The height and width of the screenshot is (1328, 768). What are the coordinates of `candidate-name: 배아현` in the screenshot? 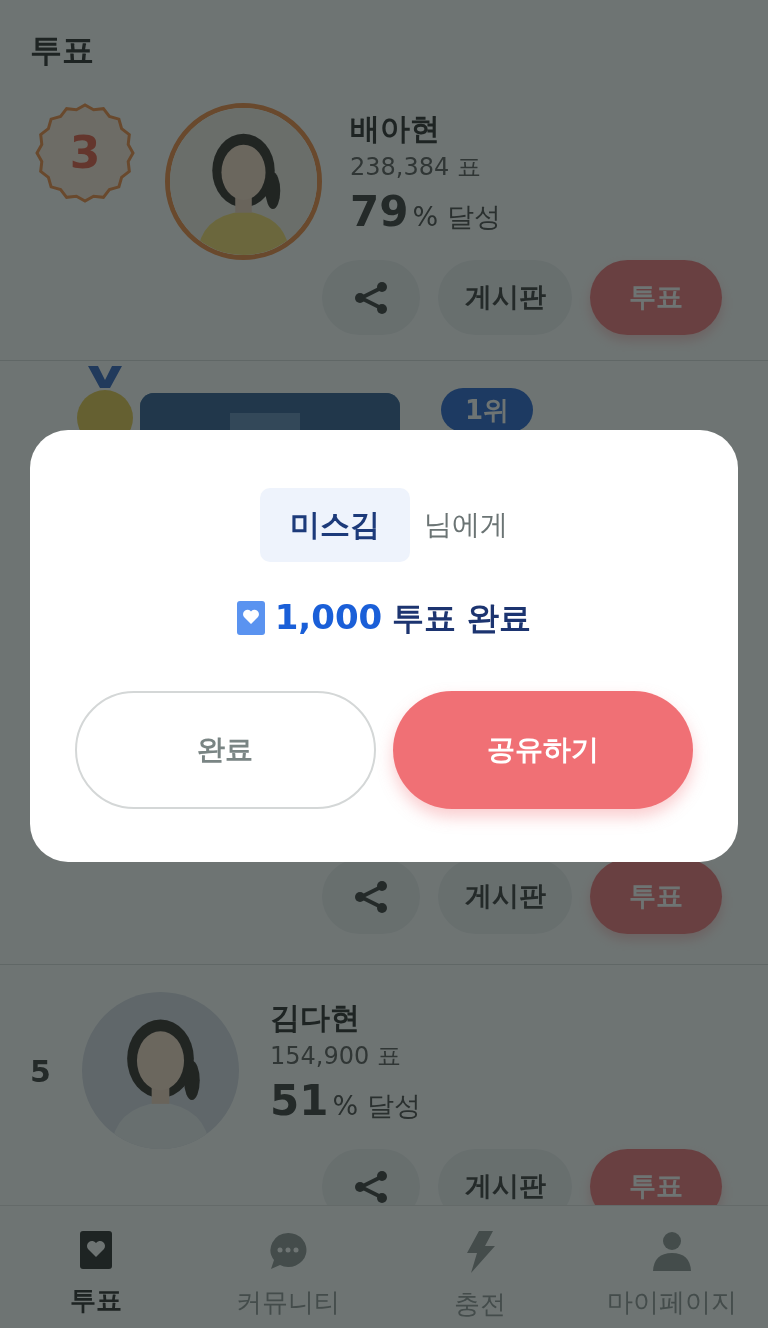 It's located at (395, 129).